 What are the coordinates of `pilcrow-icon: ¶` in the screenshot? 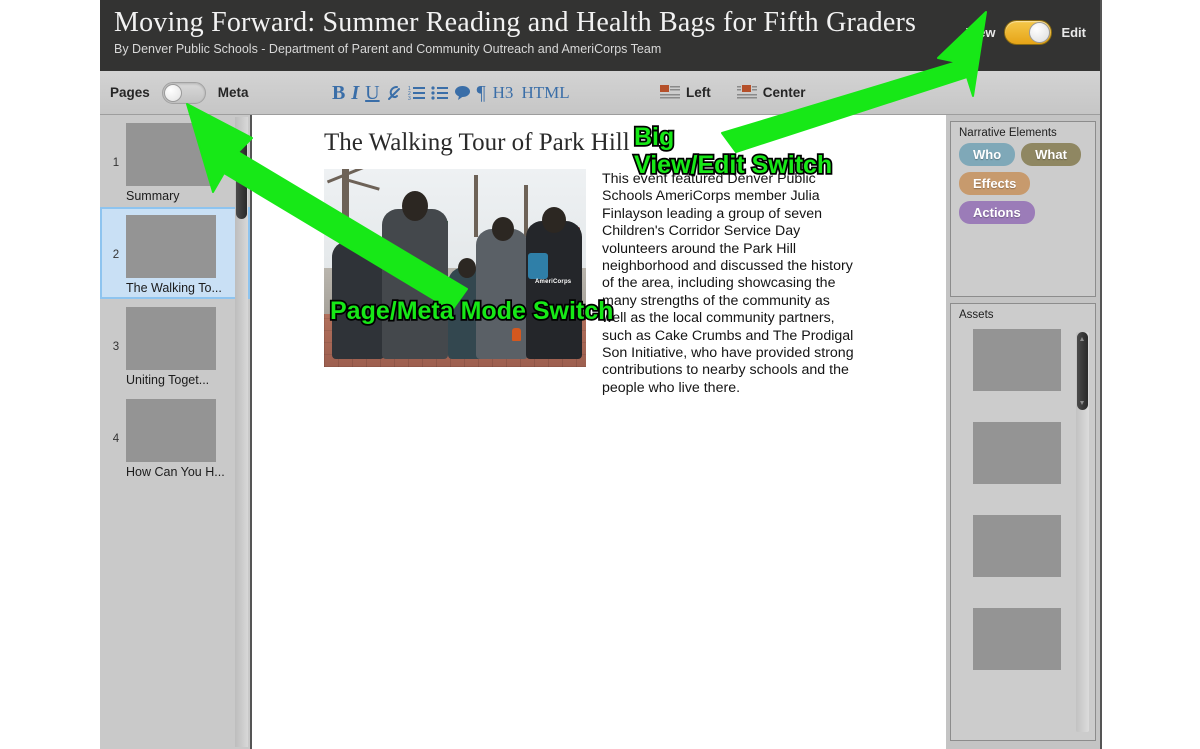 It's located at (481, 93).